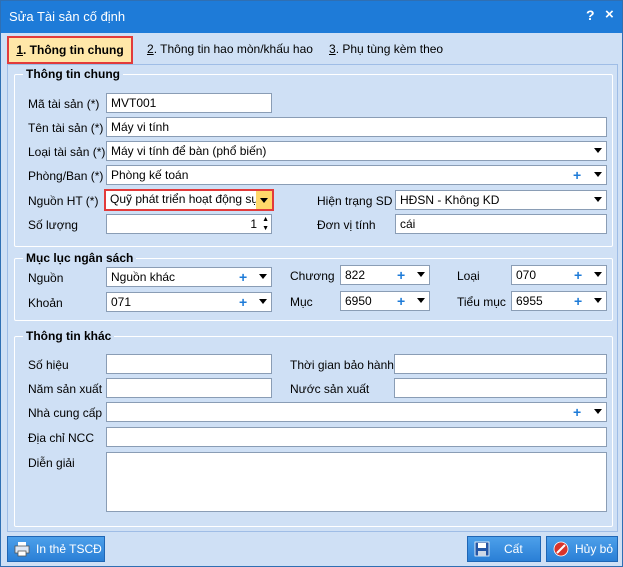 The height and width of the screenshot is (567, 623). Describe the element at coordinates (385, 275) in the screenshot. I see `chapter-select: 822 +` at that location.